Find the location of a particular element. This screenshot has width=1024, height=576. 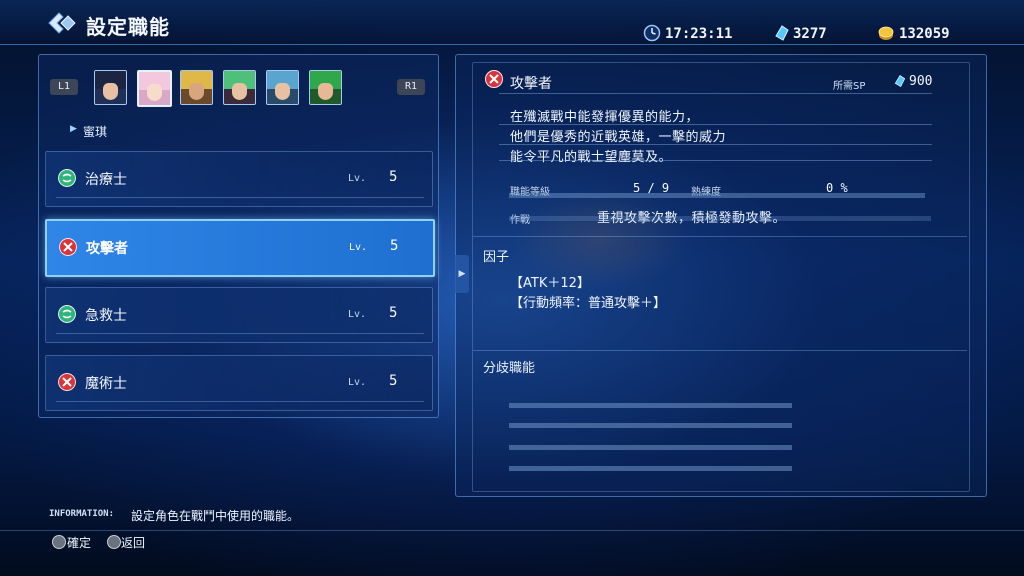

detail-job-title: 攻擊者 is located at coordinates (531, 84).